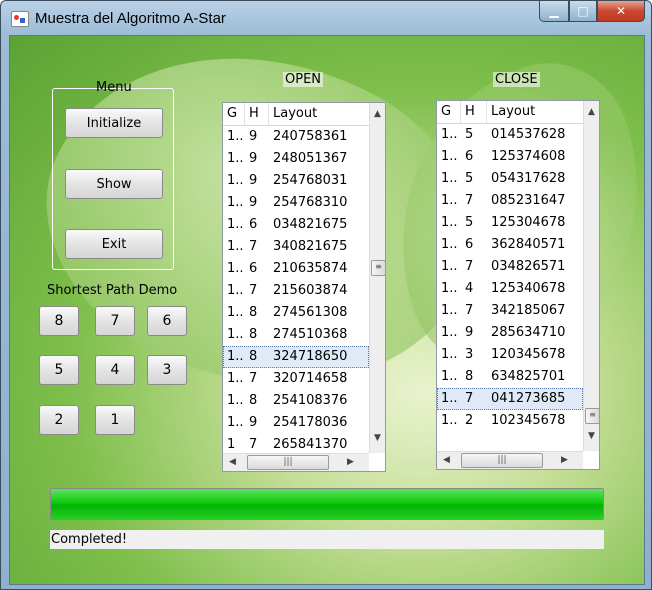 The height and width of the screenshot is (590, 652). I want to click on minimize-button: ▁, so click(554, 11).